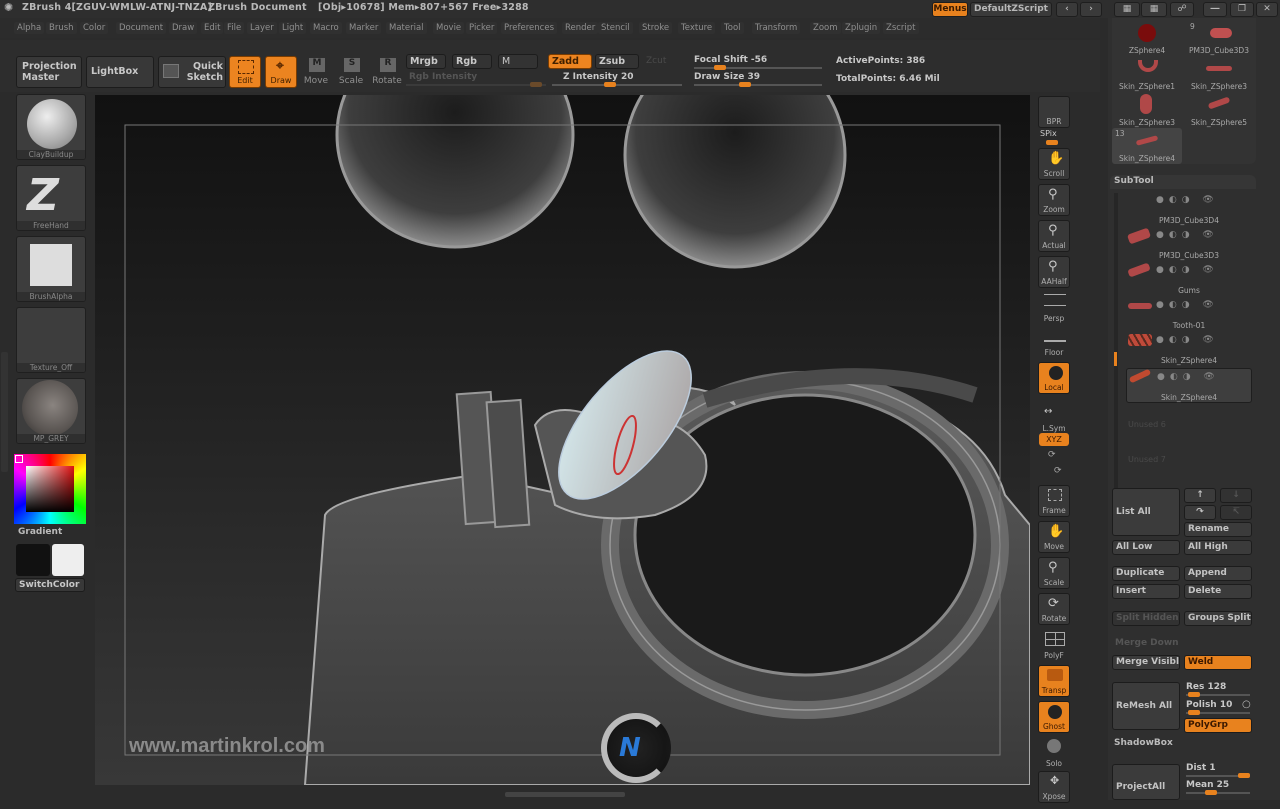  Describe the element at coordinates (51, 198) in the screenshot. I see `stroke-thumb: Z FreeHand` at that location.